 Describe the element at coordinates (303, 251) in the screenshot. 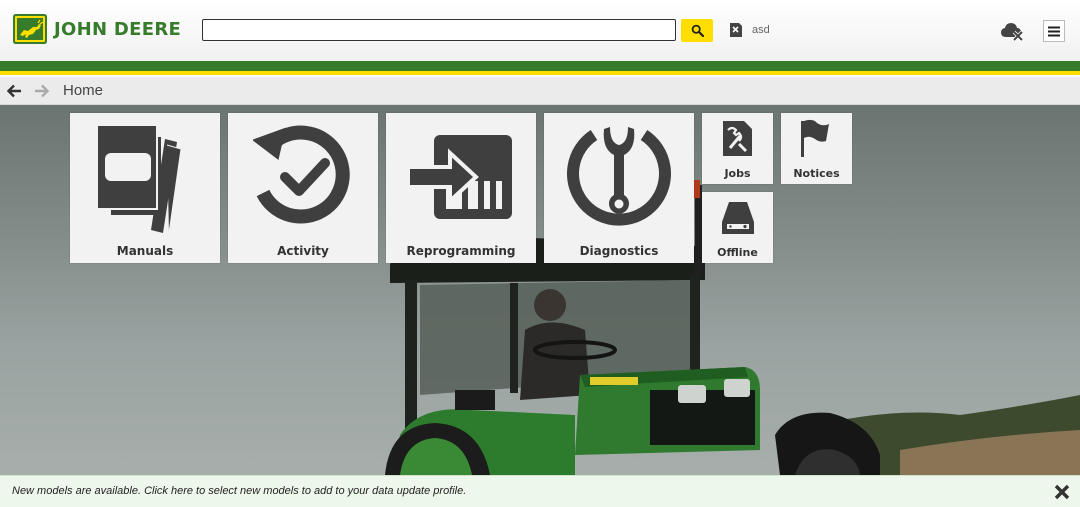

I see `tile-label: Activity` at that location.